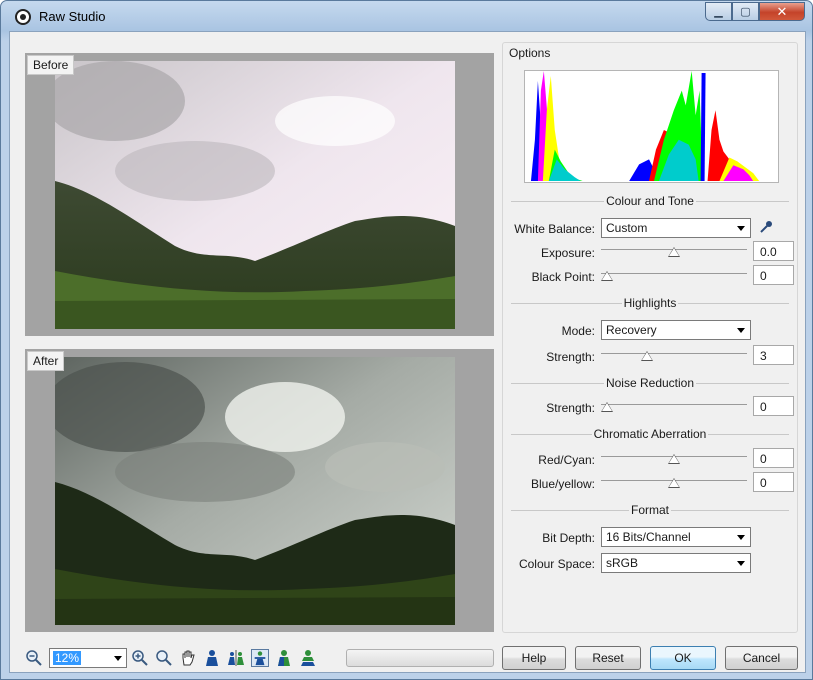 Image resolution: width=813 pixels, height=680 pixels. Describe the element at coordinates (566, 460) in the screenshot. I see `red-cyan-label: Red/Cyan:` at that location.